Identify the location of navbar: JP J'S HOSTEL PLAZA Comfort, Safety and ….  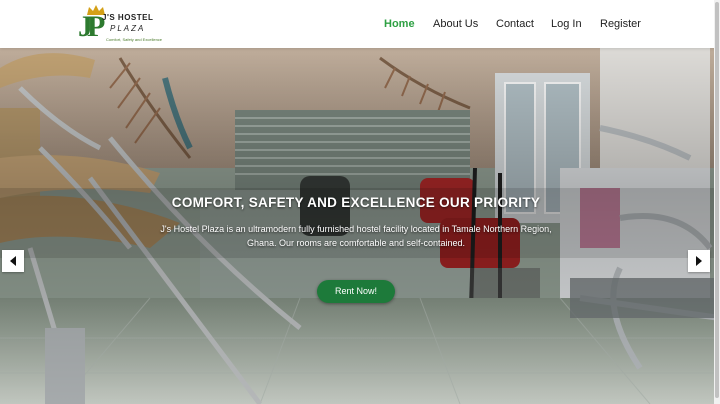
(360, 24).